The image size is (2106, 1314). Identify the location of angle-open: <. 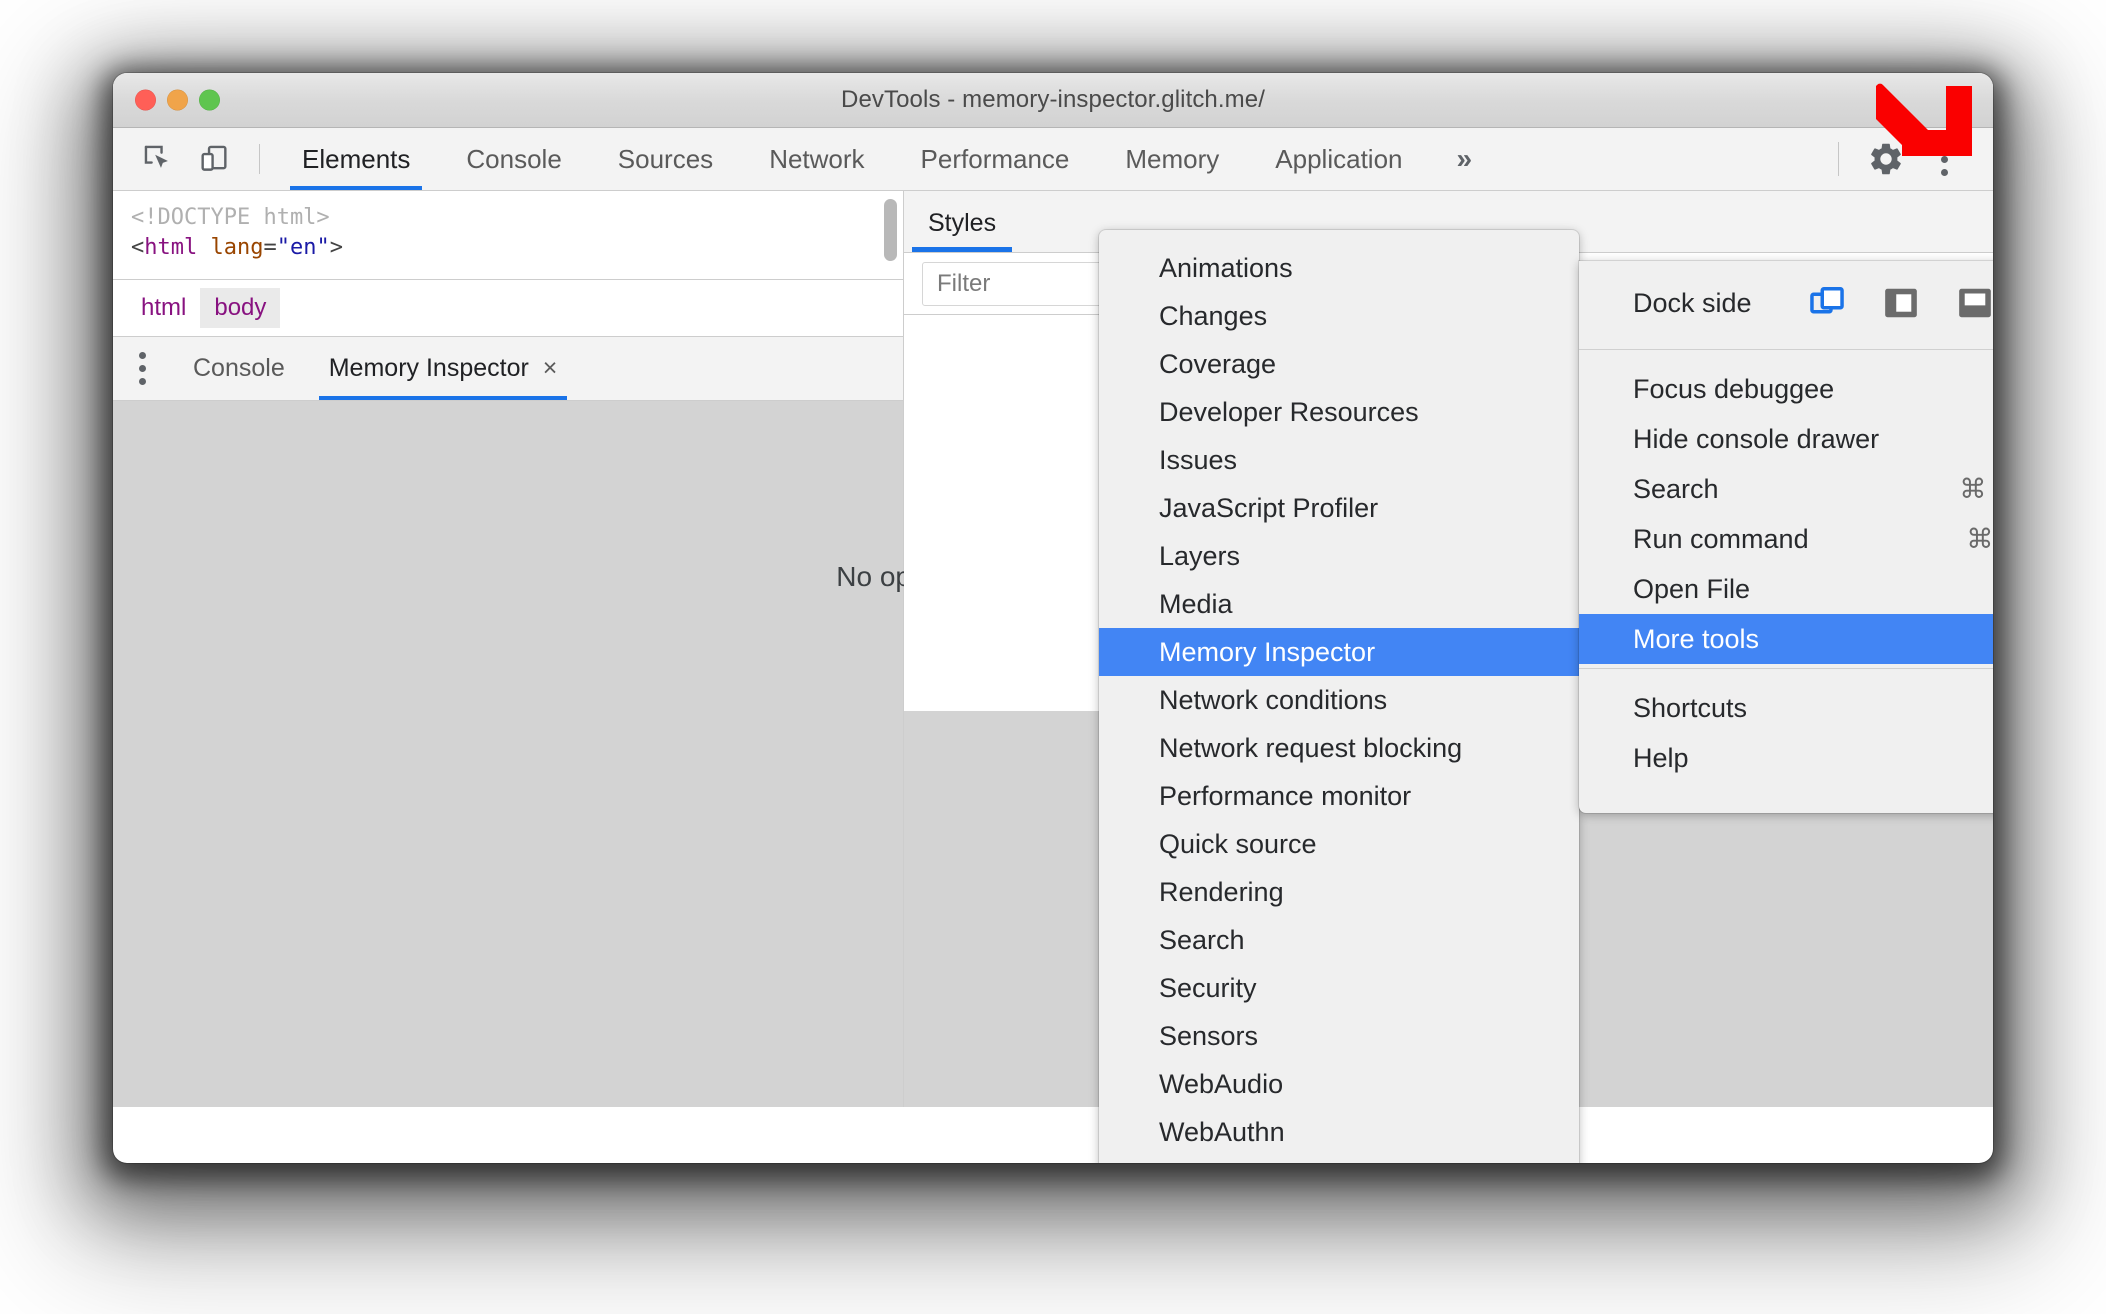
(138, 247).